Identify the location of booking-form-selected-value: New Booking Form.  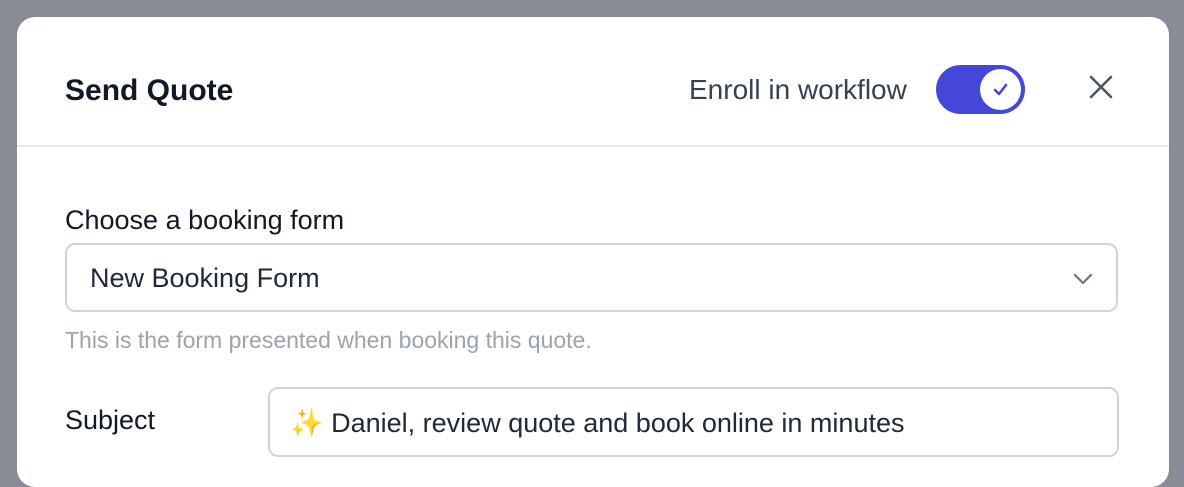
(205, 278).